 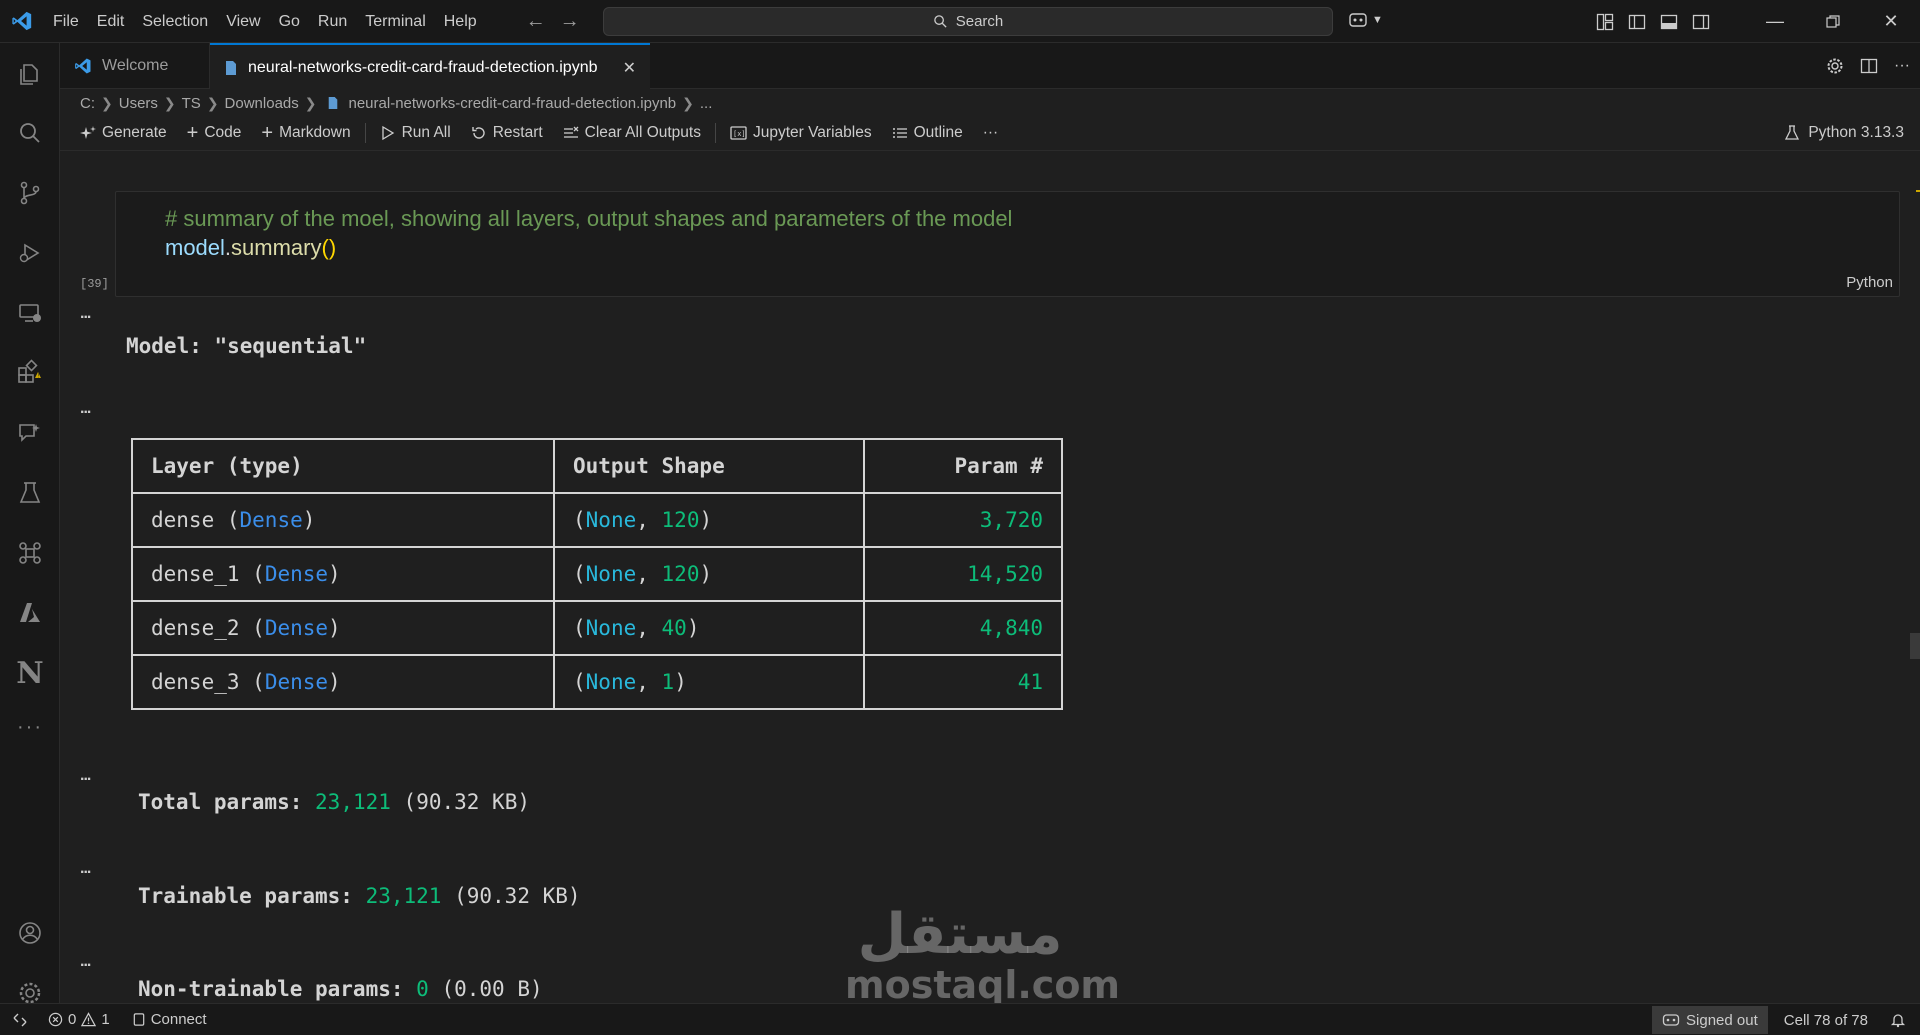 What do you see at coordinates (169, 1019) in the screenshot?
I see `connect-button: Connect` at bounding box center [169, 1019].